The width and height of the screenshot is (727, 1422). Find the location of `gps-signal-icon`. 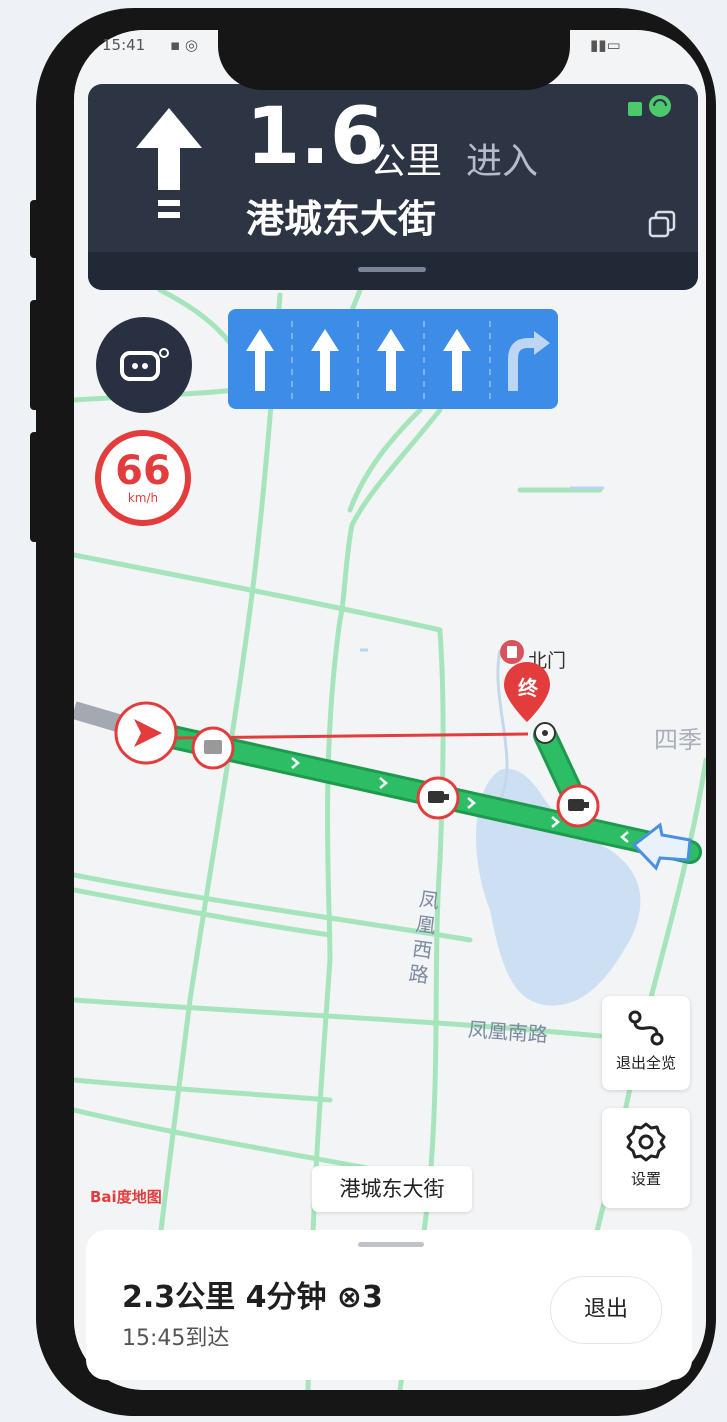

gps-signal-icon is located at coordinates (649, 106).